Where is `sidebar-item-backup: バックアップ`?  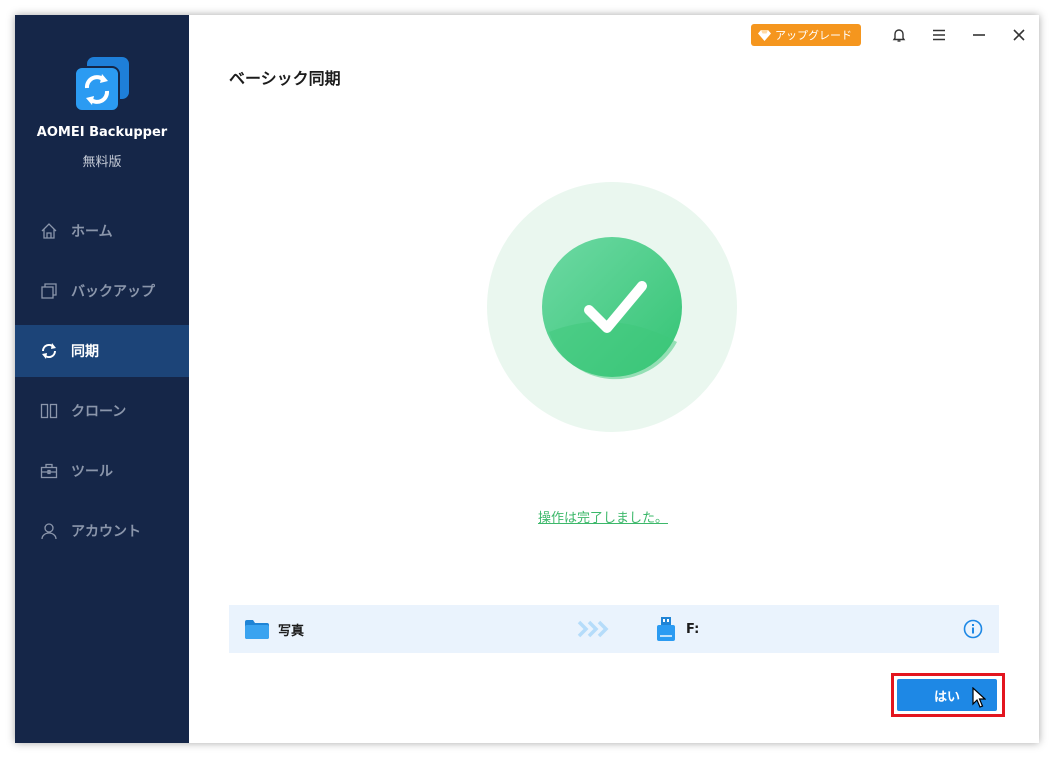 sidebar-item-backup: バックアップ is located at coordinates (102, 291).